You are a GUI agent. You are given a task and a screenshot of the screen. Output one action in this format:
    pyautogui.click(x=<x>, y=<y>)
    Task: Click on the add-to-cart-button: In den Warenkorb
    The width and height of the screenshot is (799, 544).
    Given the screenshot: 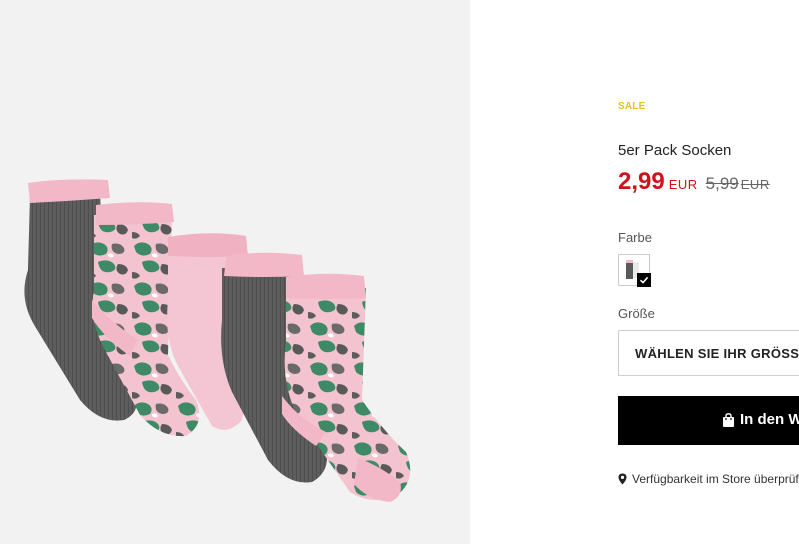 What is the action you would take?
    pyautogui.click(x=708, y=420)
    